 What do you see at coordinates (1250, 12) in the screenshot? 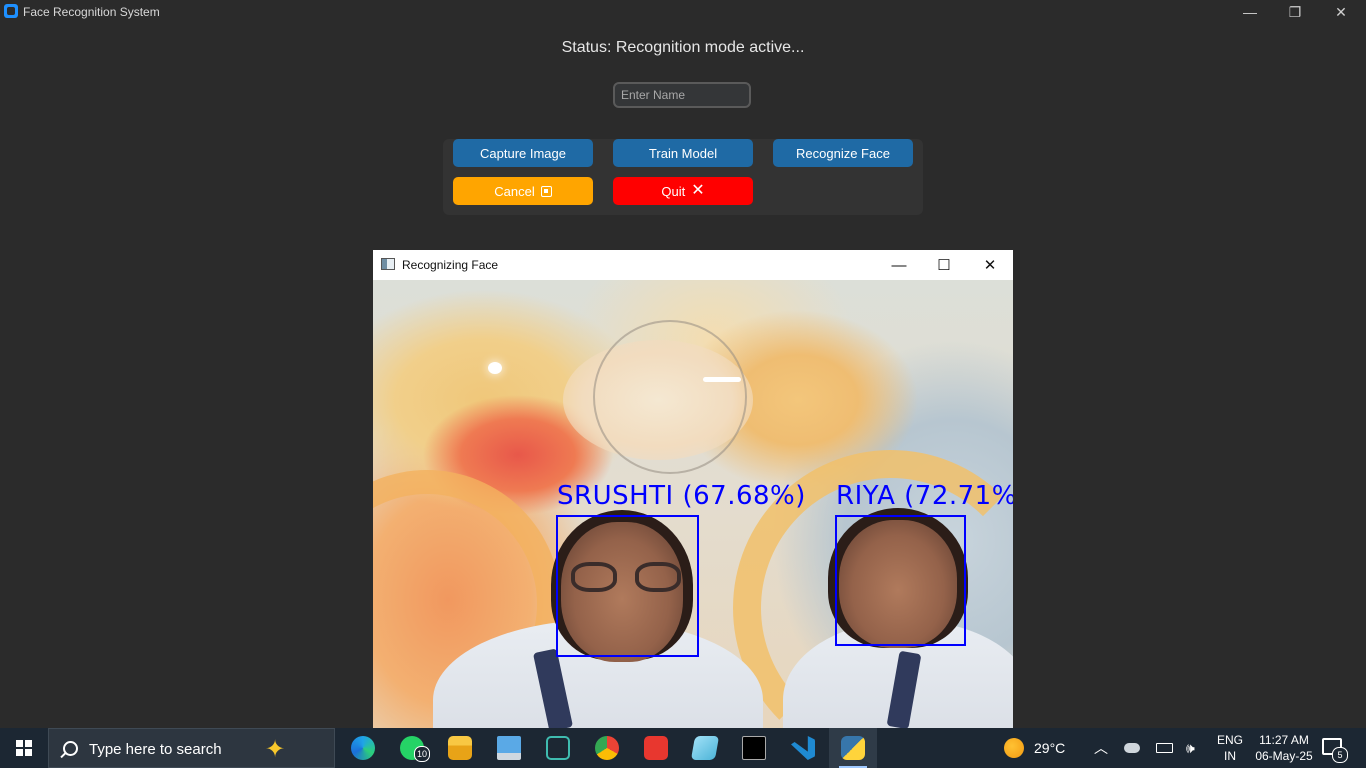
I see `minimize-button: —` at bounding box center [1250, 12].